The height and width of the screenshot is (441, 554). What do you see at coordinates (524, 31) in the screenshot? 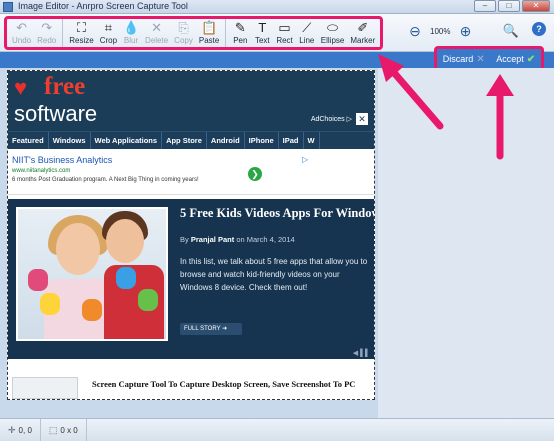
I see `toolbar-right: 🔍 ?` at bounding box center [524, 31].